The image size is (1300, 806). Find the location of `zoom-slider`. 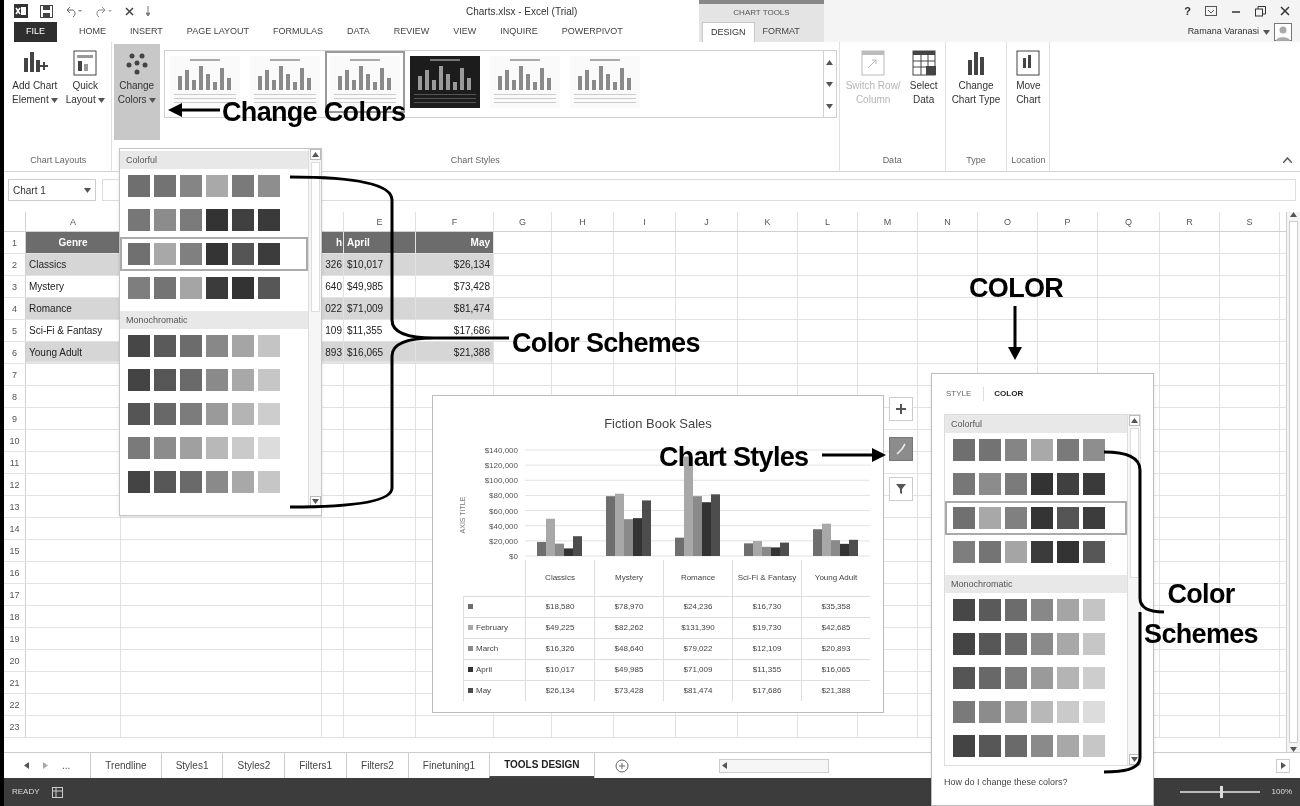

zoom-slider is located at coordinates (1219, 792).